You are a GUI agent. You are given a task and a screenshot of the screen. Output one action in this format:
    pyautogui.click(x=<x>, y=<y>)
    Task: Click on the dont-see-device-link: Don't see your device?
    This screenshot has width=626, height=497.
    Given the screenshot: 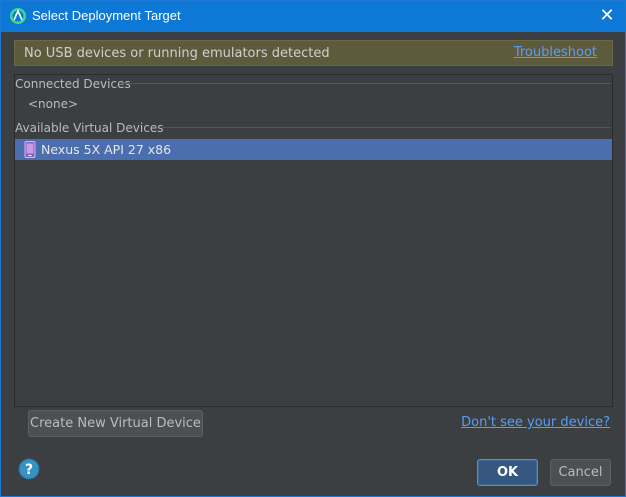 What is the action you would take?
    pyautogui.click(x=535, y=422)
    